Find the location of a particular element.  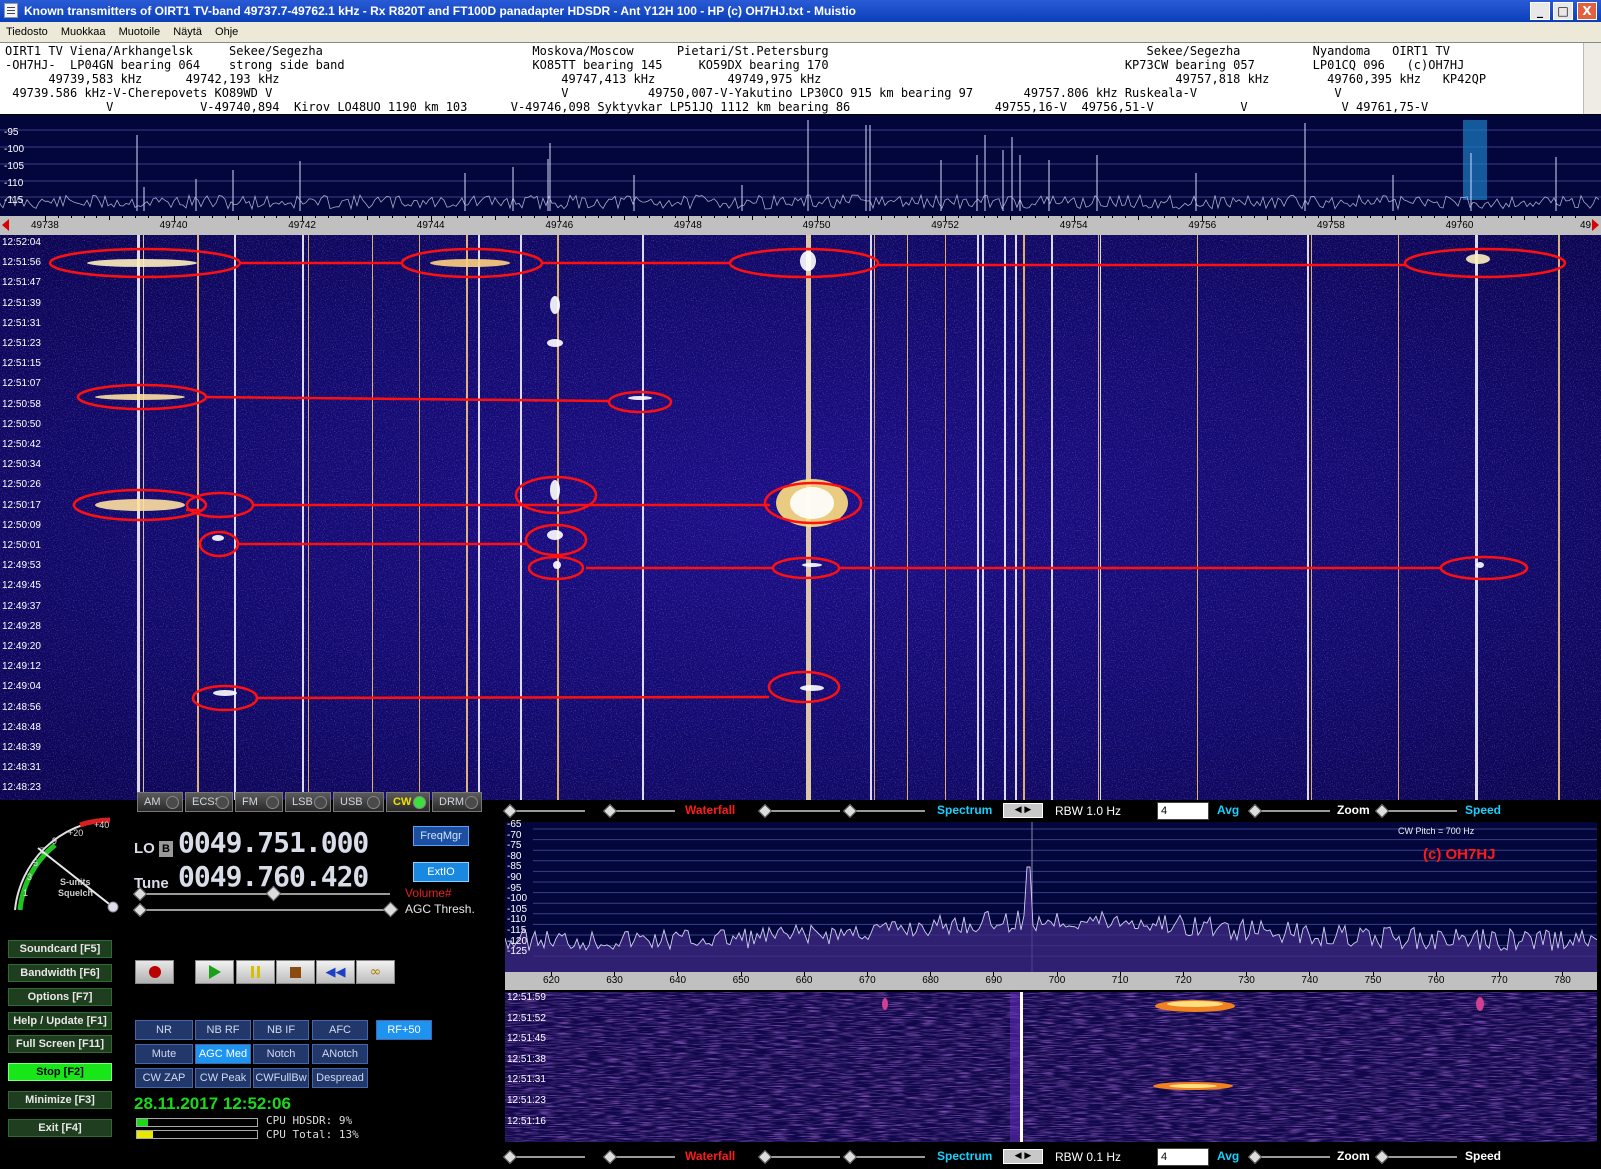

notepad-icon is located at coordinates (11, 10).